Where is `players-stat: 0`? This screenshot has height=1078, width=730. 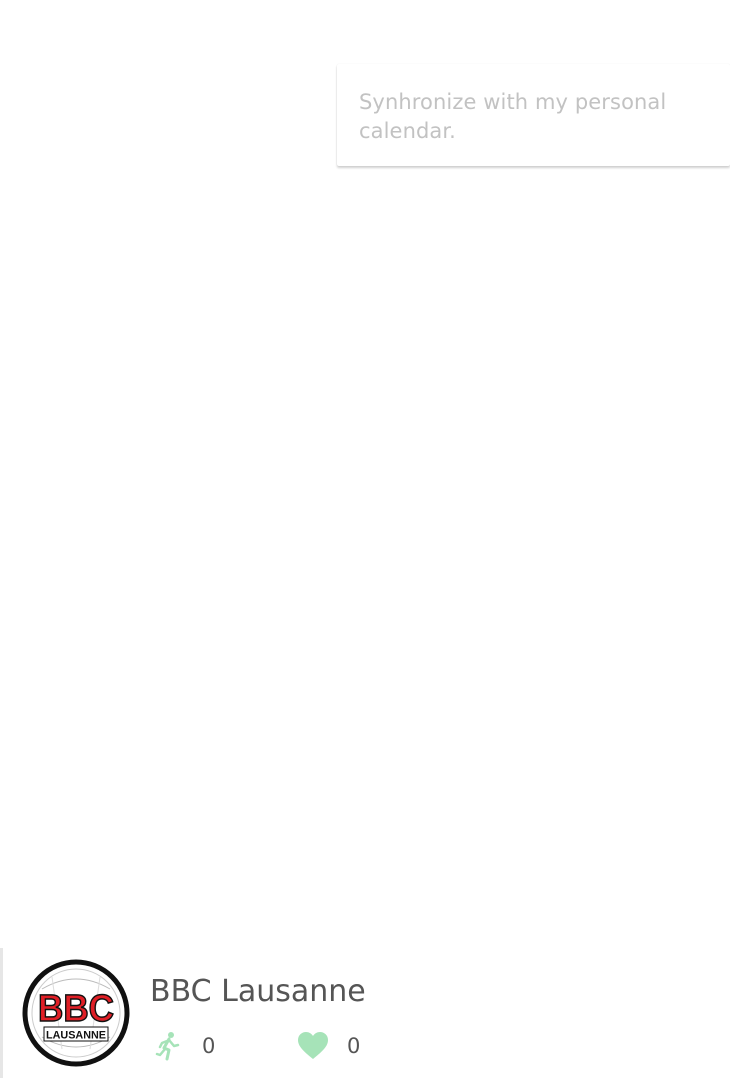
players-stat: 0 is located at coordinates (183, 1046).